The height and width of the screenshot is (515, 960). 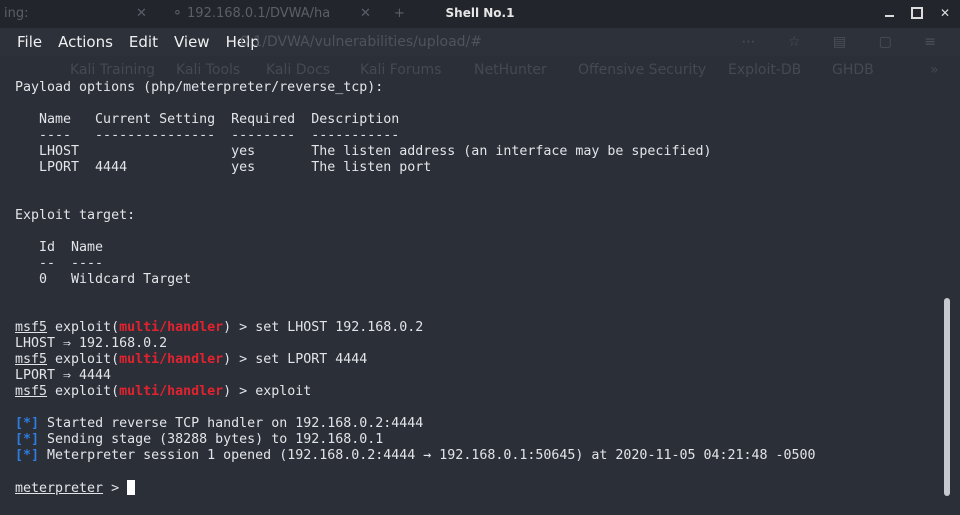 What do you see at coordinates (29, 42) in the screenshot?
I see `menu-file: File` at bounding box center [29, 42].